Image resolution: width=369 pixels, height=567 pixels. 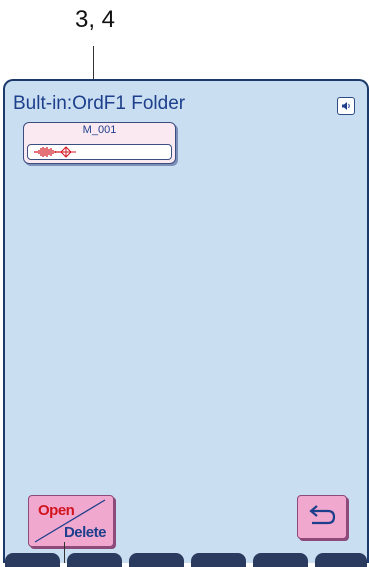 What do you see at coordinates (71, 521) in the screenshot?
I see `open-delete-button: Open Delete` at bounding box center [71, 521].